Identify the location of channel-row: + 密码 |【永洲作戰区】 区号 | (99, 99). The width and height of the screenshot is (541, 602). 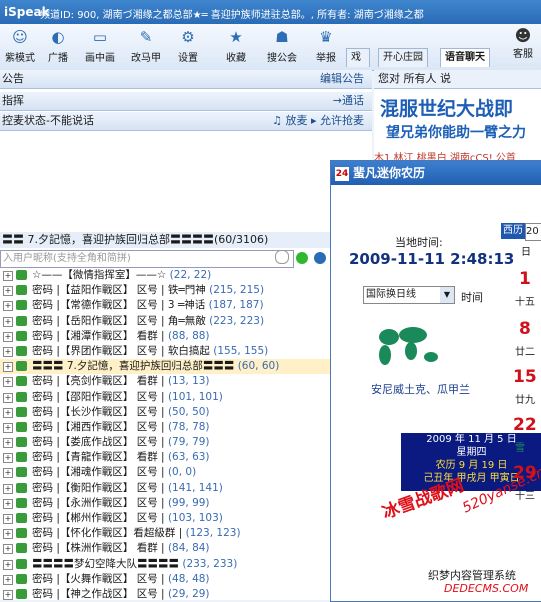
(165, 503).